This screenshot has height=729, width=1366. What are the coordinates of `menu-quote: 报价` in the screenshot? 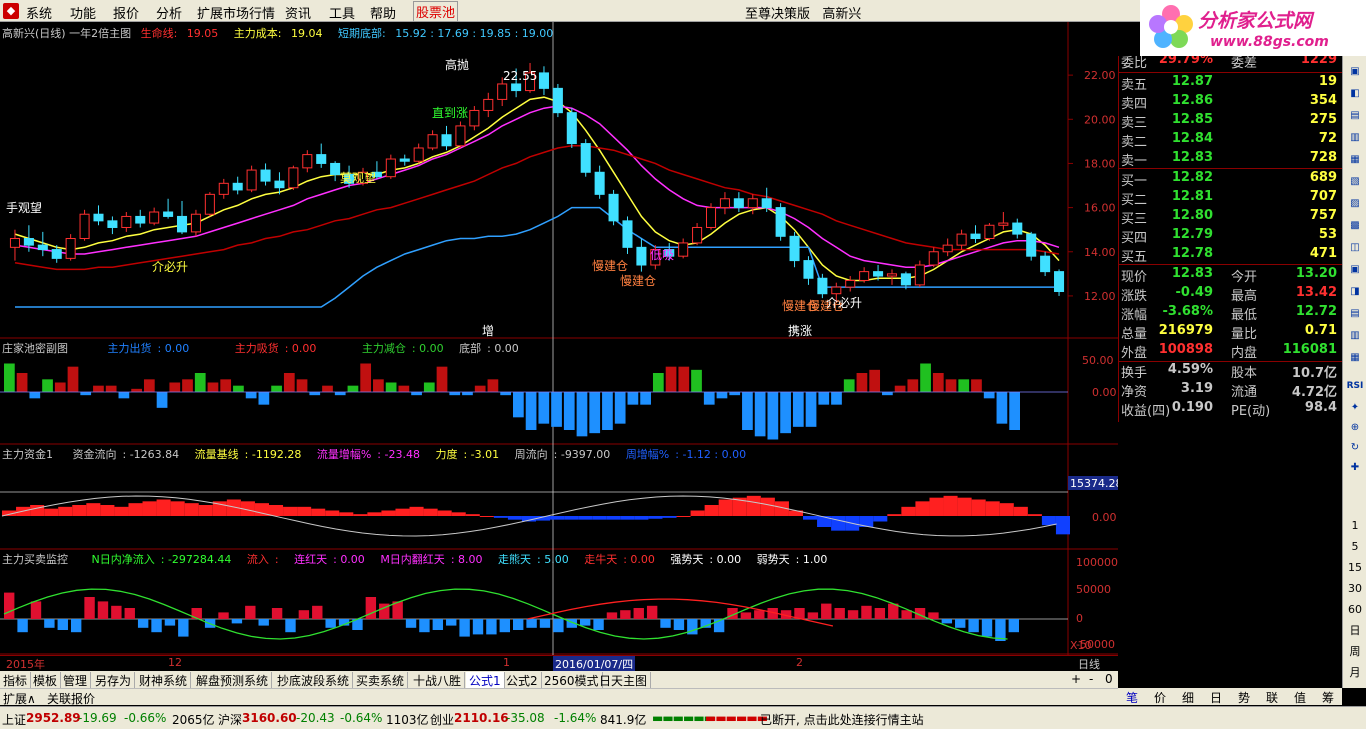 It's located at (126, 12).